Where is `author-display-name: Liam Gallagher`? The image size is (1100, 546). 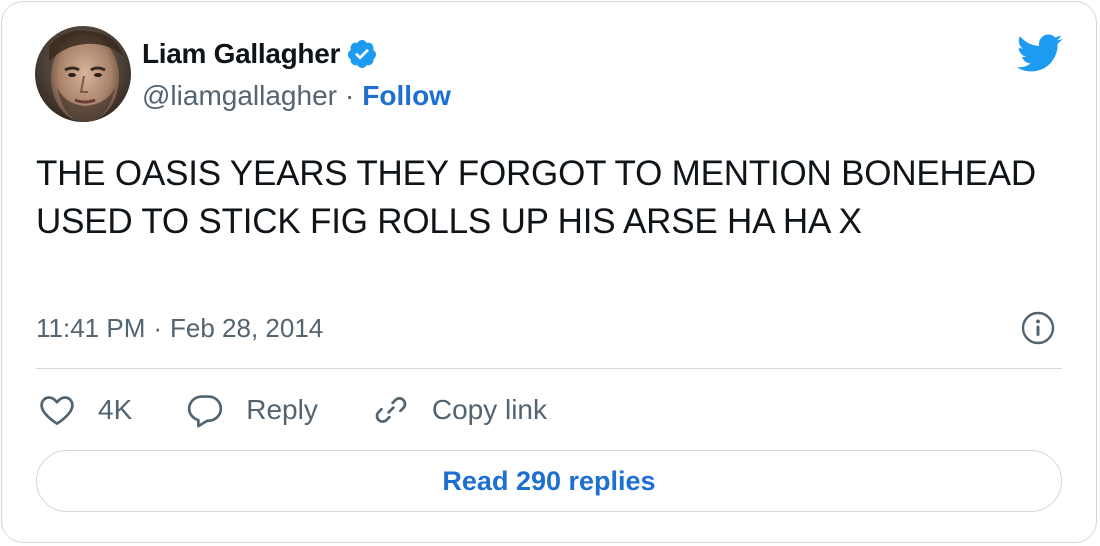 author-display-name: Liam Gallagher is located at coordinates (241, 54).